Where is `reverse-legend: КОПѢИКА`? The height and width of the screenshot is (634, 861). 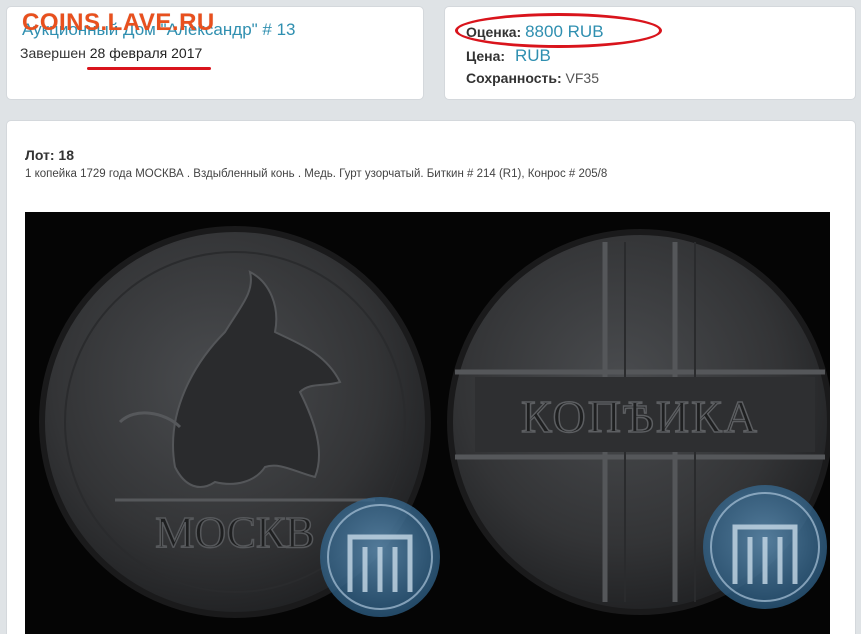
reverse-legend: КОПѢИКА is located at coordinates (640, 416).